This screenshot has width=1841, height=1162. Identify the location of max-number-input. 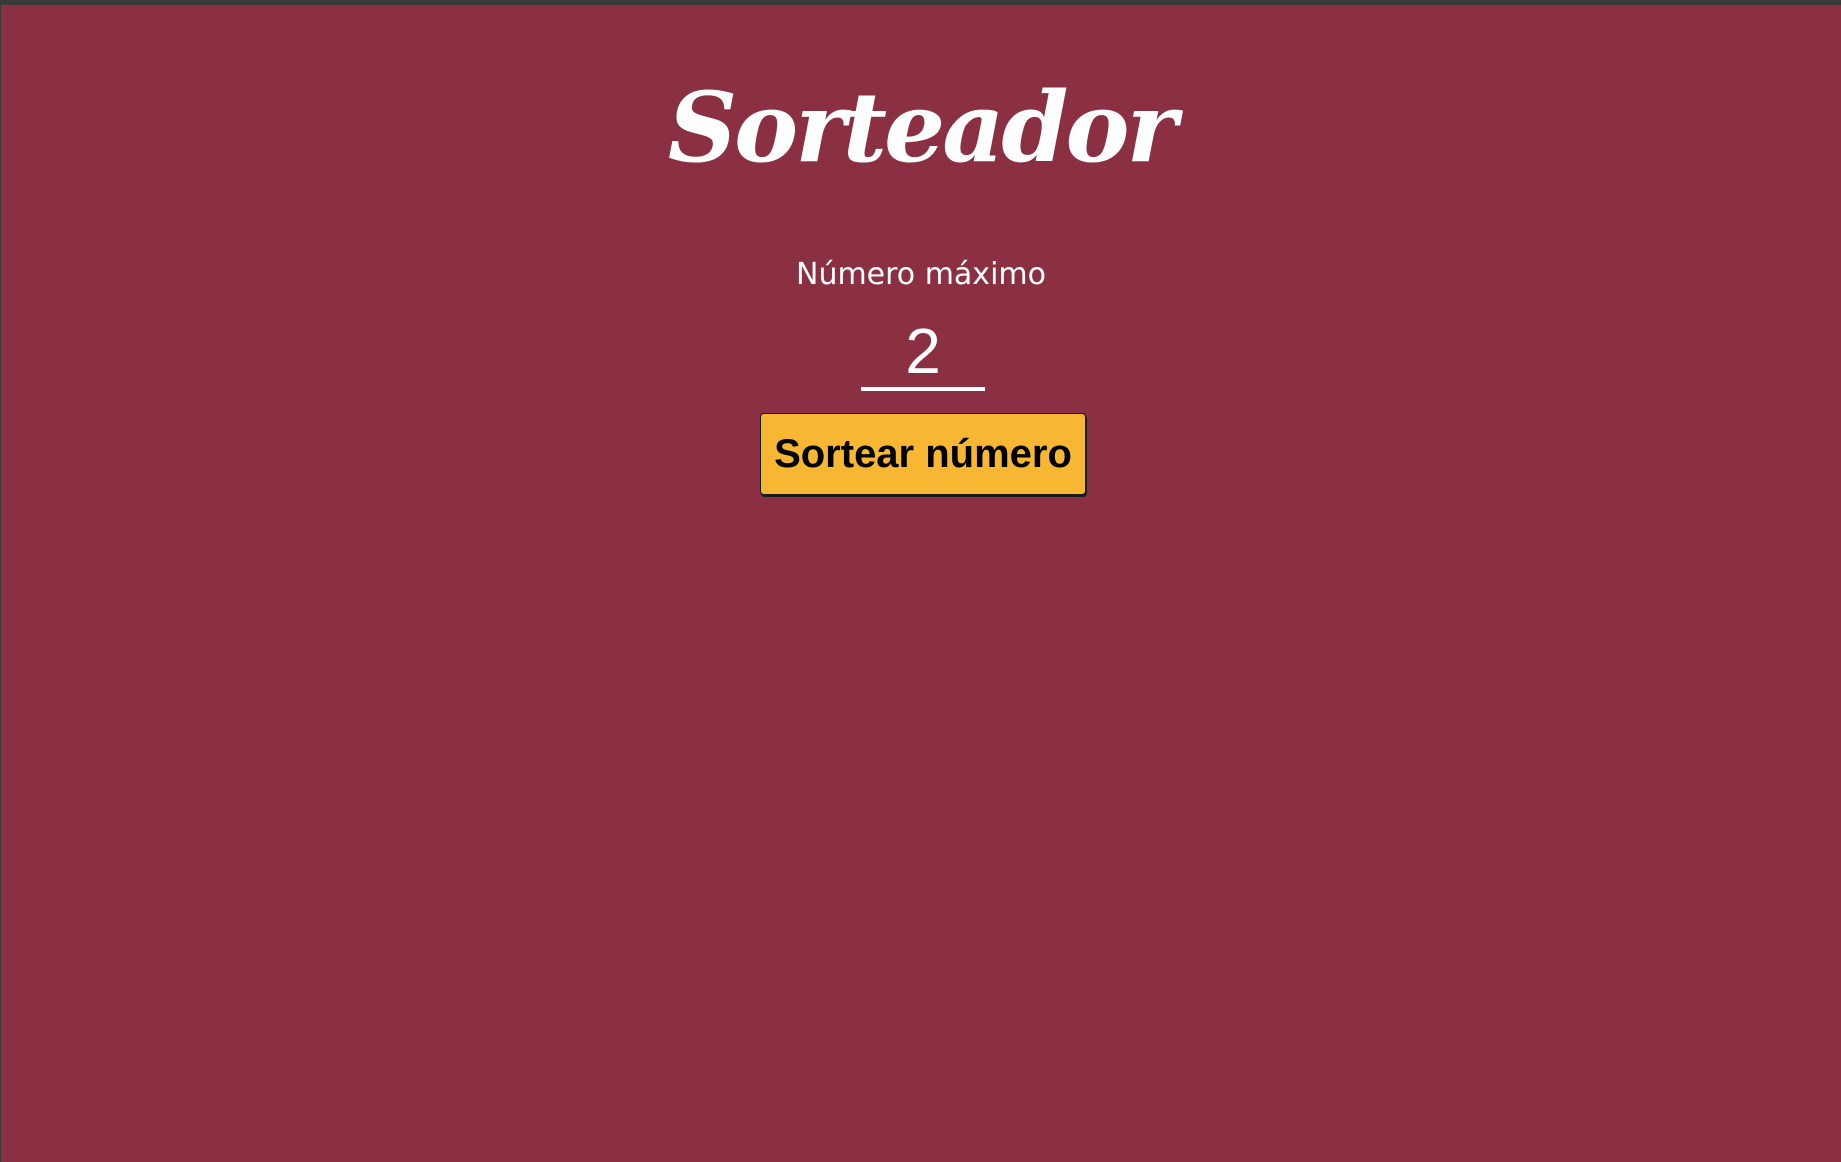
(923, 353).